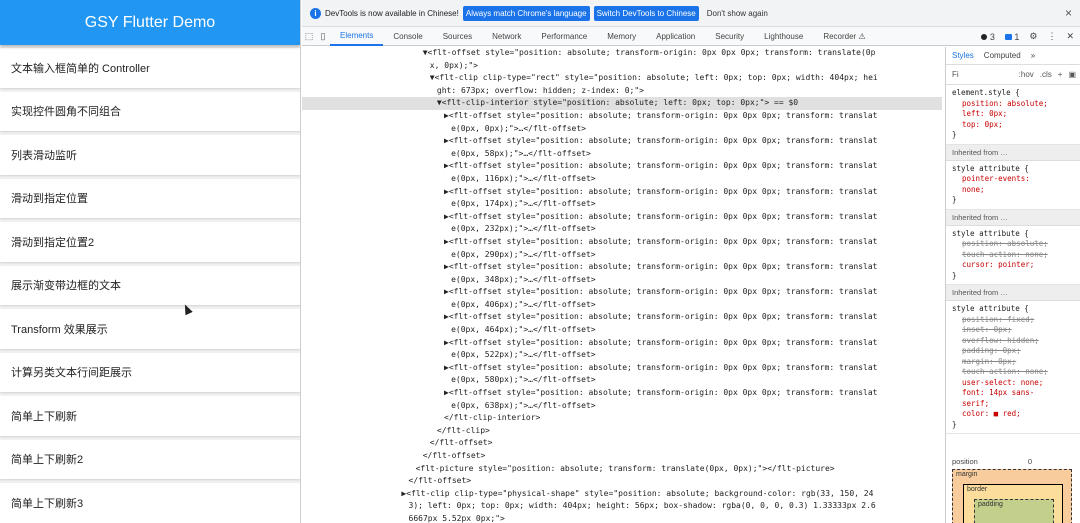 This screenshot has height=523, width=1080. I want to click on list-item: 简单上下刷新2, so click(150, 459).